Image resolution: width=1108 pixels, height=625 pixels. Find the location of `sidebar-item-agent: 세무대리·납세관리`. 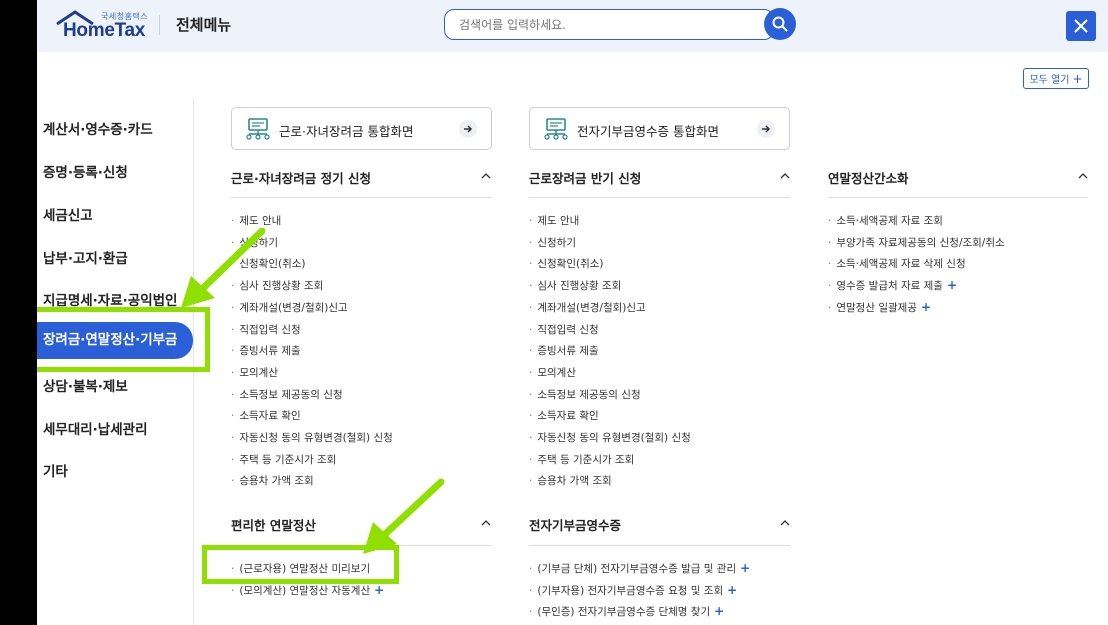

sidebar-item-agent: 세무대리·납세관리 is located at coordinates (95, 428).